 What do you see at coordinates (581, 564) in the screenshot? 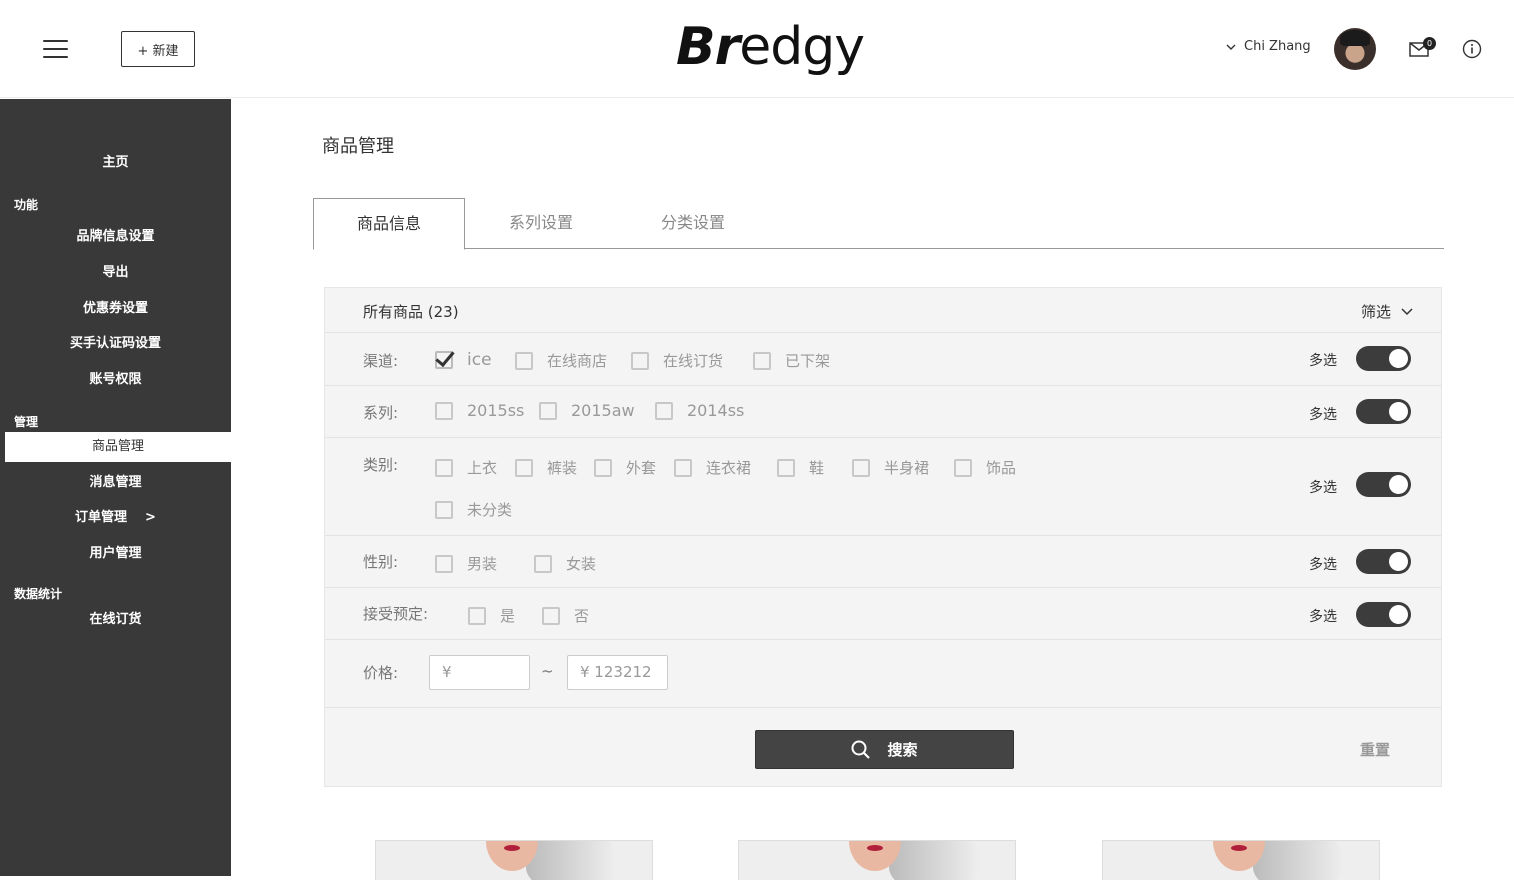
I see `option-label: 女装` at bounding box center [581, 564].